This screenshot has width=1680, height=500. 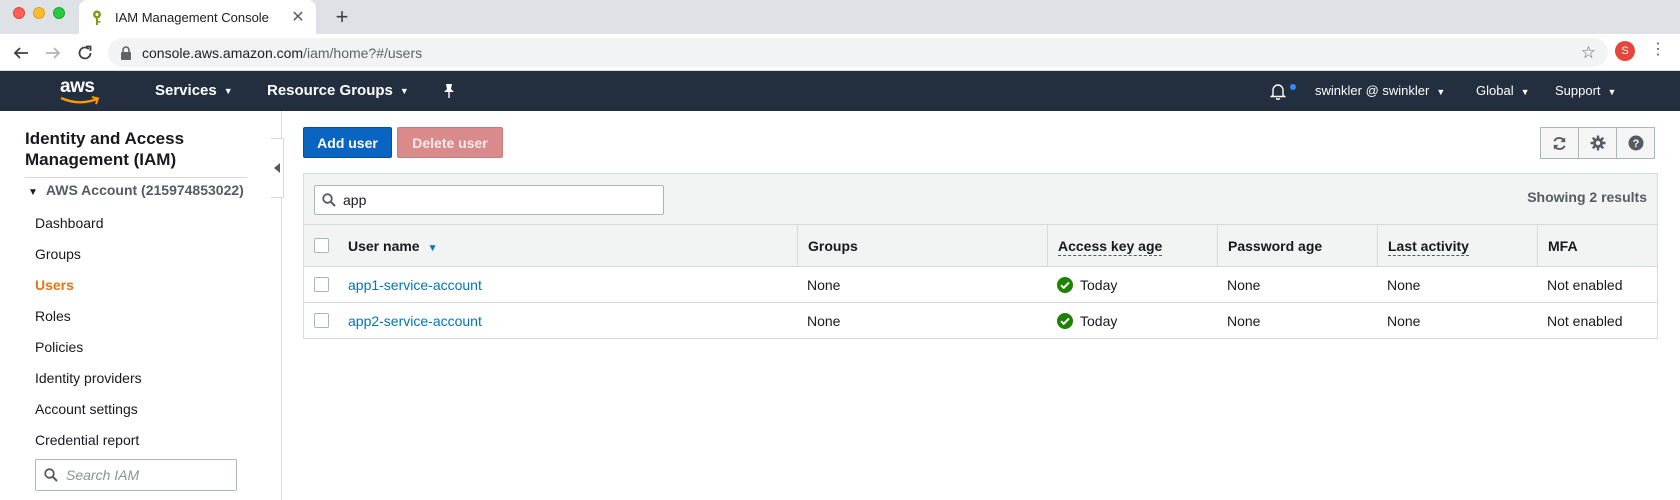 What do you see at coordinates (54, 285) in the screenshot?
I see `sidebar-item-users: Users` at bounding box center [54, 285].